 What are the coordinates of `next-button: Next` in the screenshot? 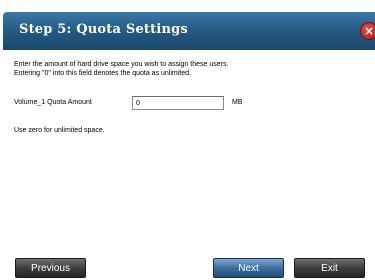 It's located at (248, 268).